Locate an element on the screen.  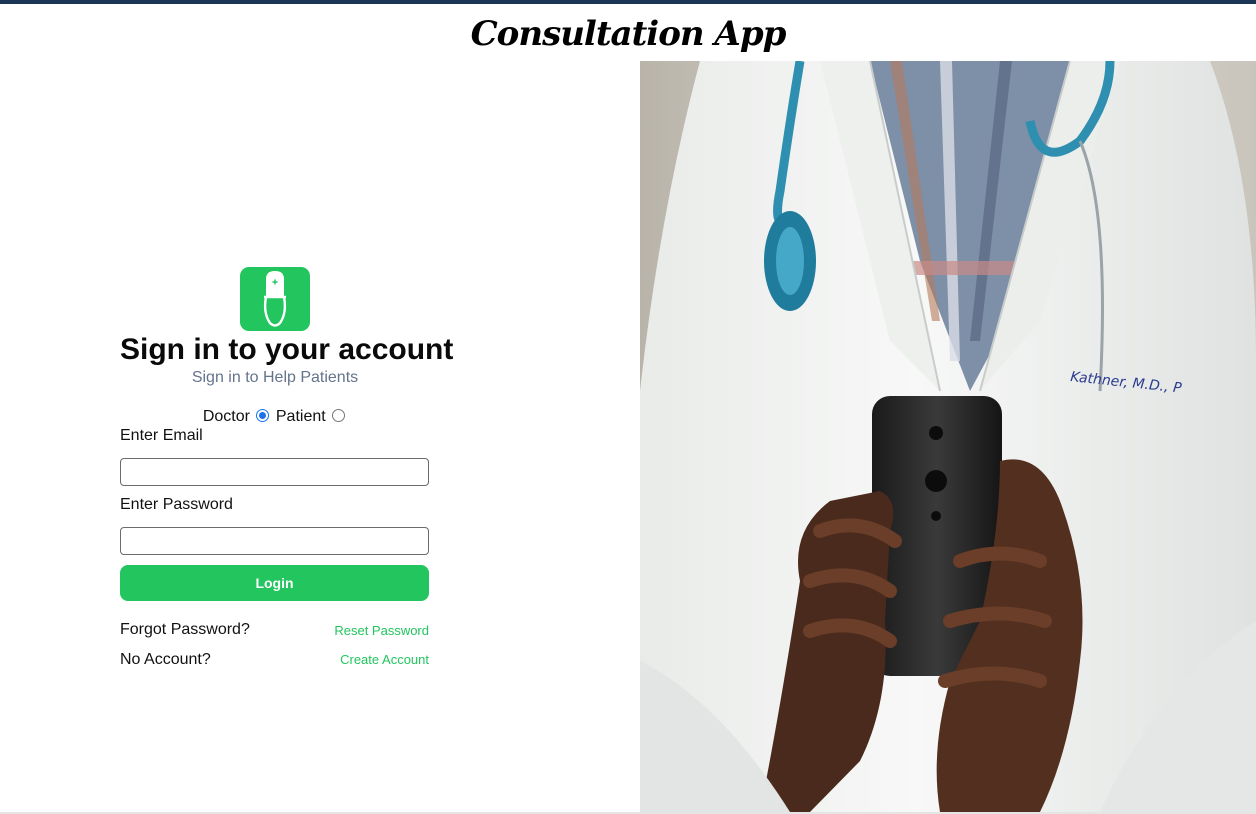
reset-password-link: Reset Password is located at coordinates (381, 631).